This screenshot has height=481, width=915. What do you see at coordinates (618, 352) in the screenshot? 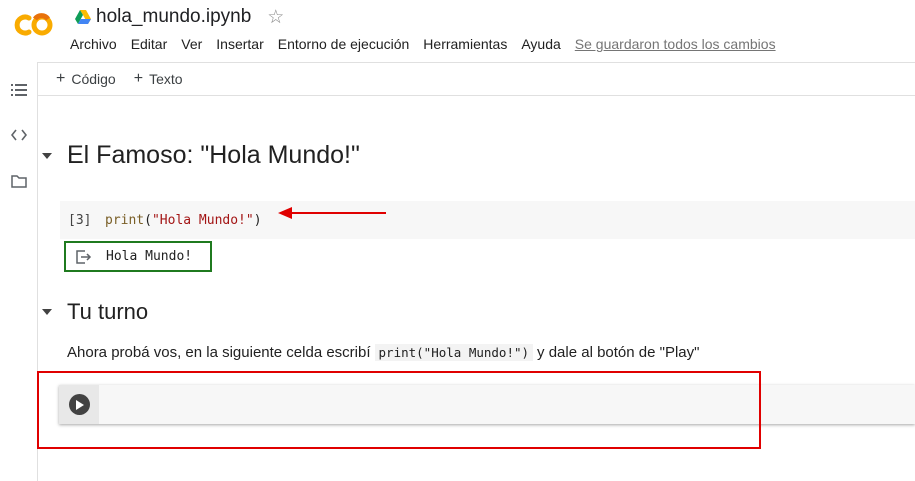
I see `instruction-after: y dale al botón de "Play"` at bounding box center [618, 352].